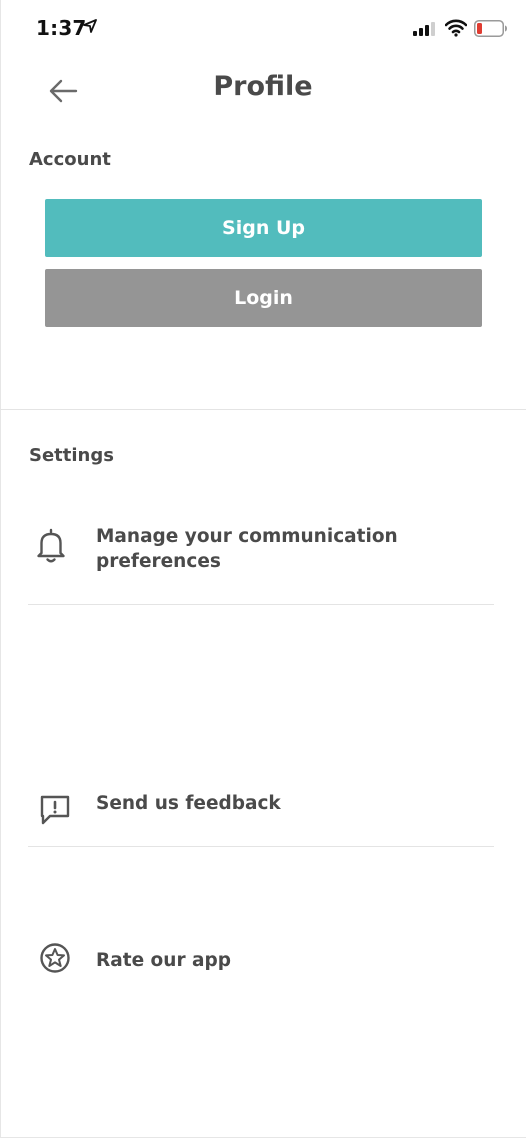 This screenshot has width=526, height=1138. I want to click on section-divider, so click(263, 409).